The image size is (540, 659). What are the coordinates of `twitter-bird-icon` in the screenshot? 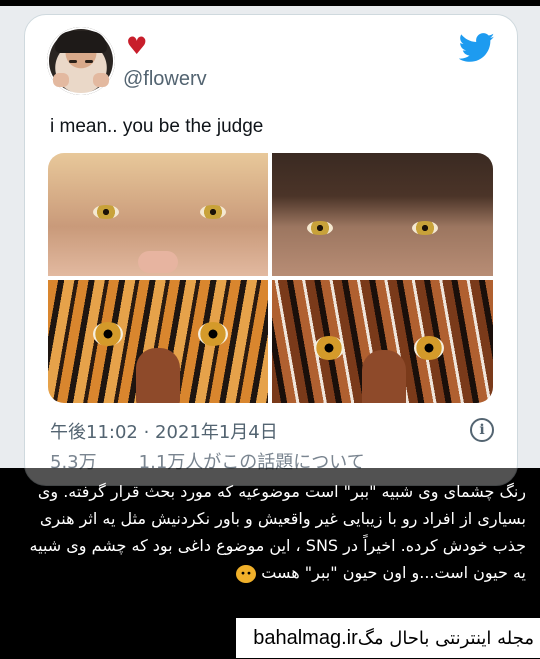 It's located at (477, 48).